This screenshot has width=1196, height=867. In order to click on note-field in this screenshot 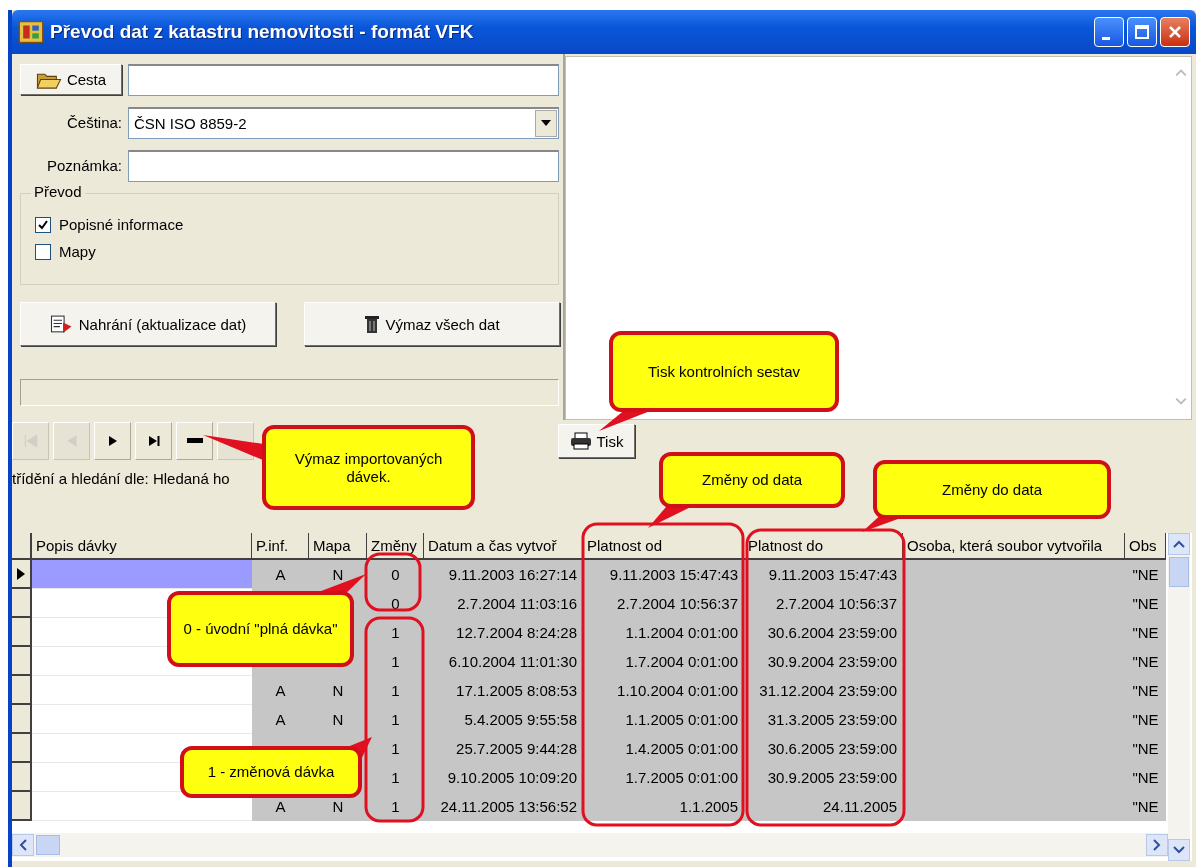, I will do `click(343, 165)`.